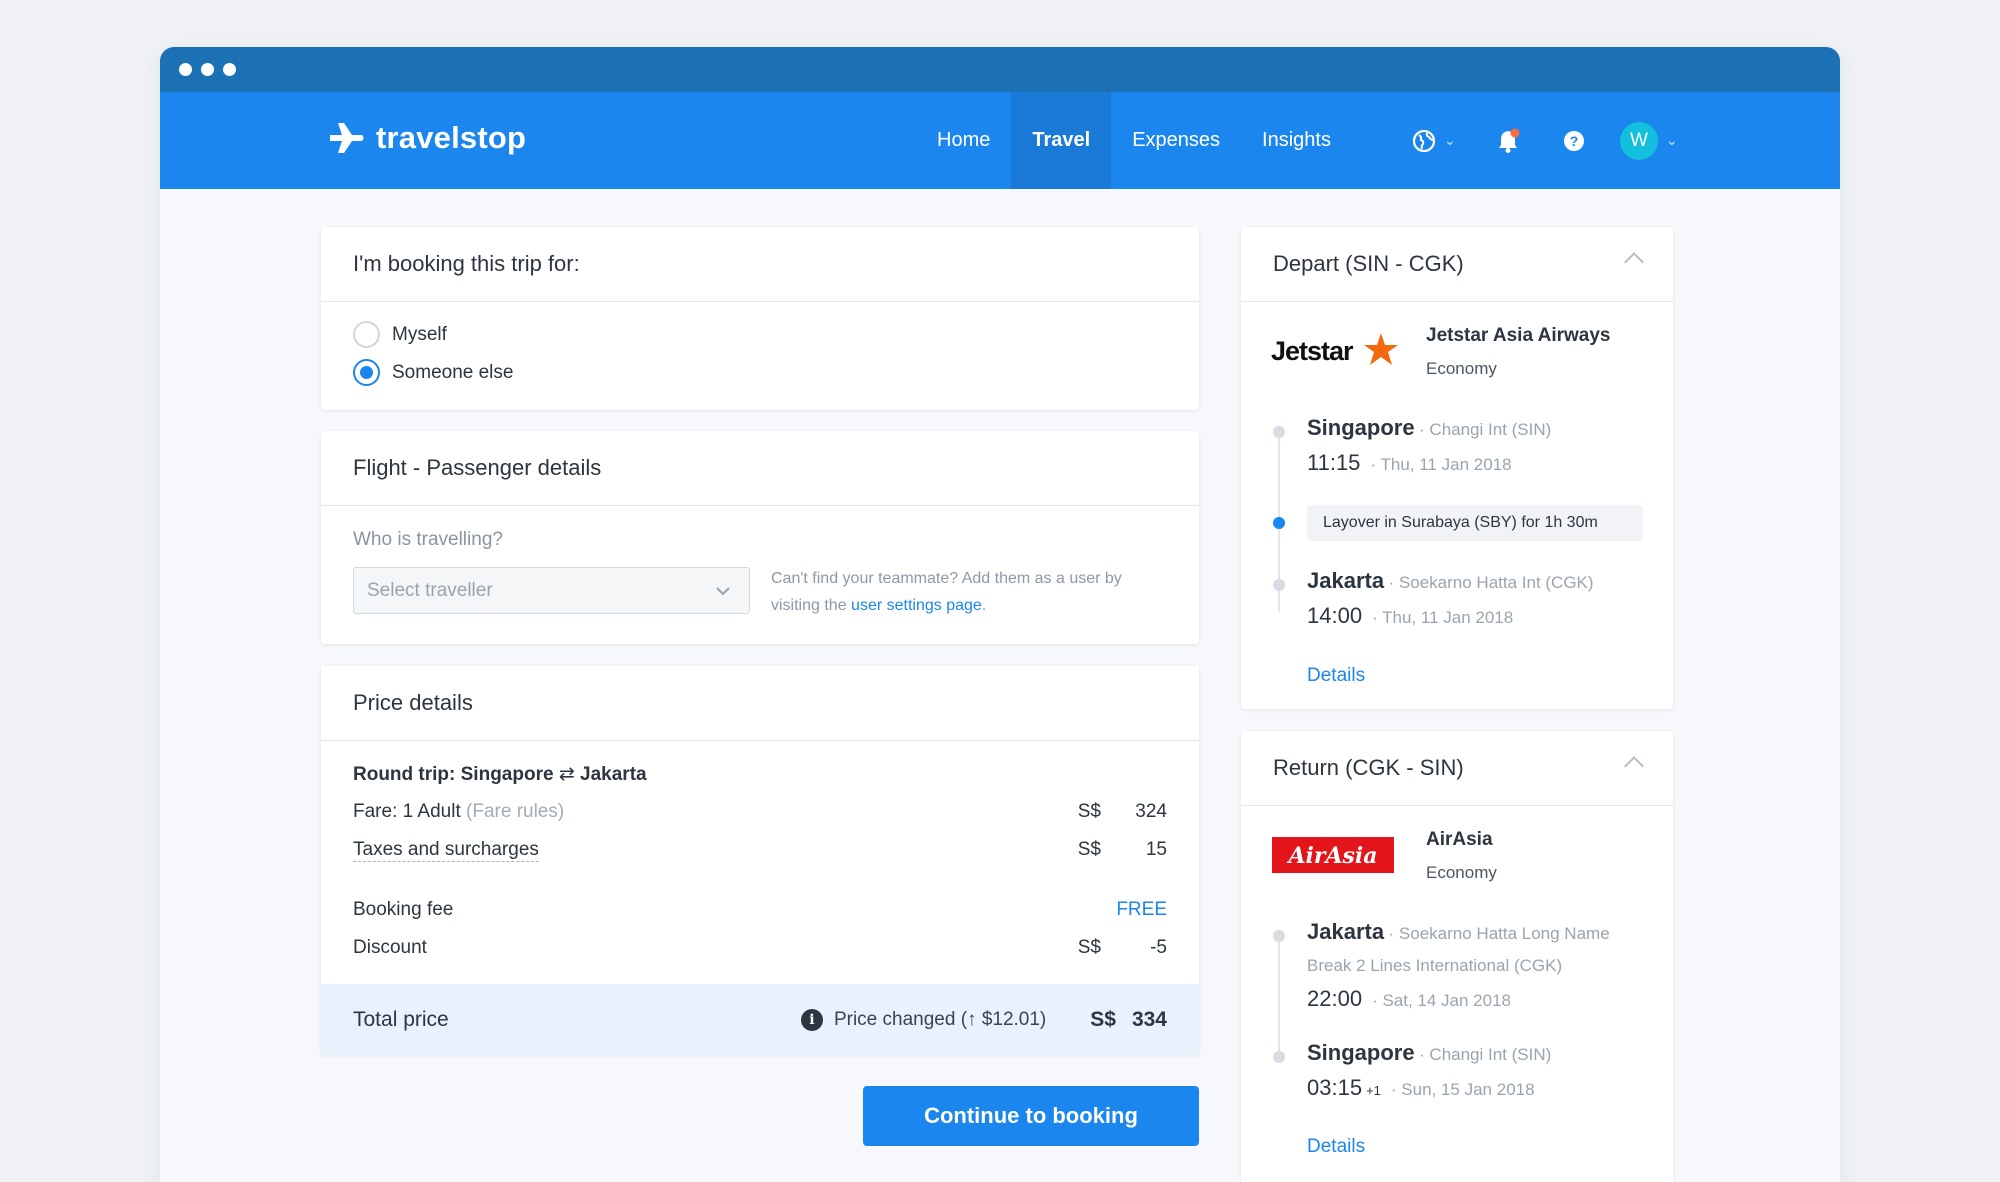 The width and height of the screenshot is (2000, 1182). What do you see at coordinates (453, 774) in the screenshot?
I see `route-origin: Round trip: Singapore` at bounding box center [453, 774].